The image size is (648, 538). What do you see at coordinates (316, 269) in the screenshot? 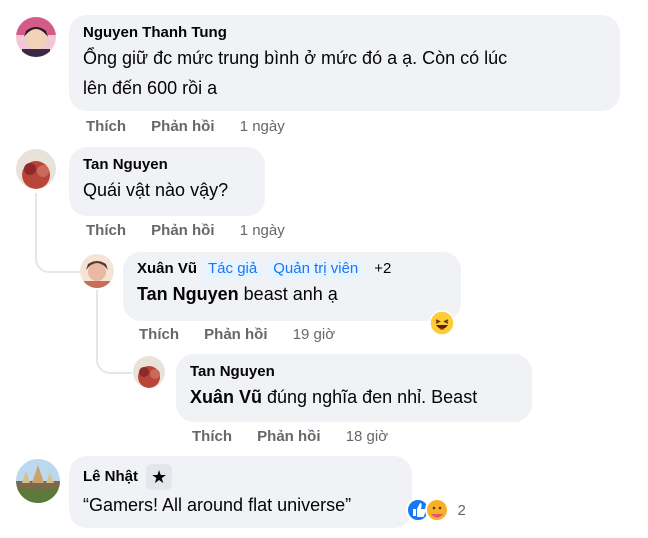
I see `admin-badge: Quản trị viên` at bounding box center [316, 269].